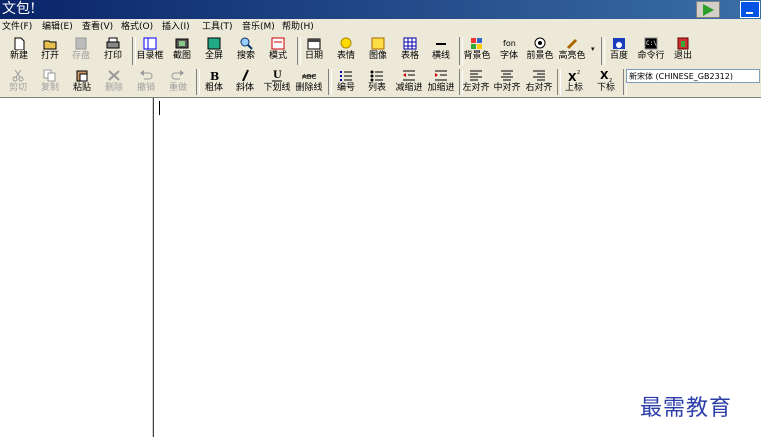  I want to click on emoji-button: 表情, so click(346, 48).